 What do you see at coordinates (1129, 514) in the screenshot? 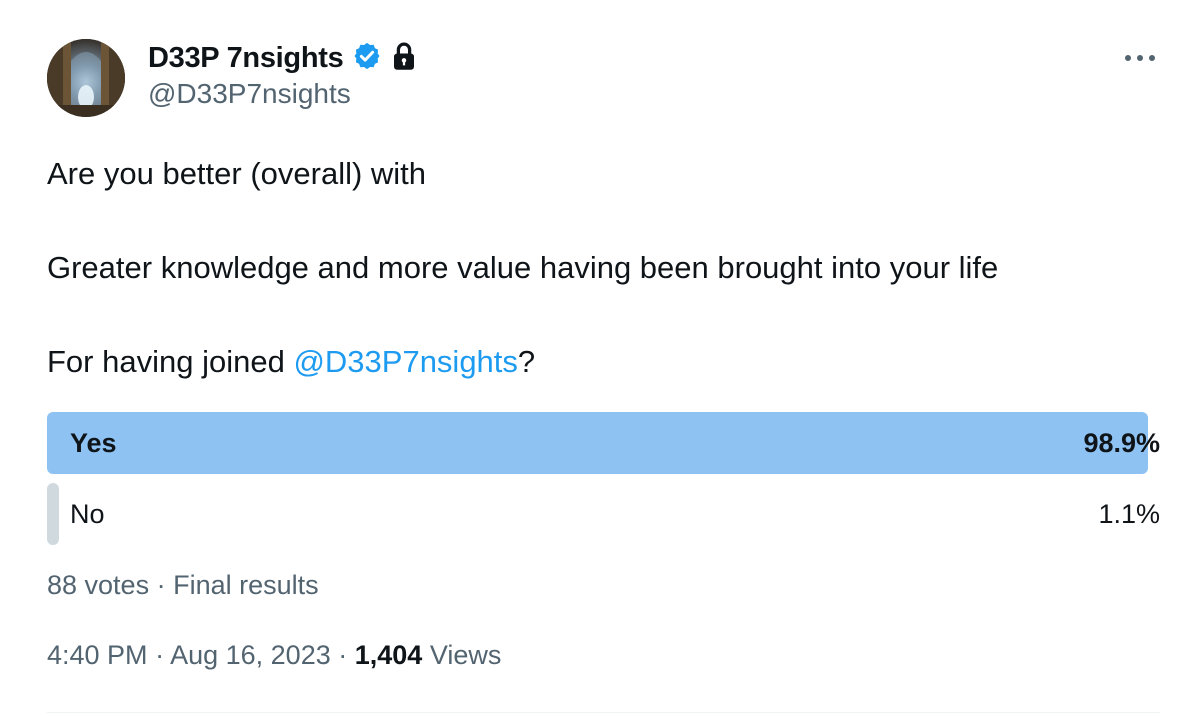
I see `poll-option-percent: 1.1%` at bounding box center [1129, 514].